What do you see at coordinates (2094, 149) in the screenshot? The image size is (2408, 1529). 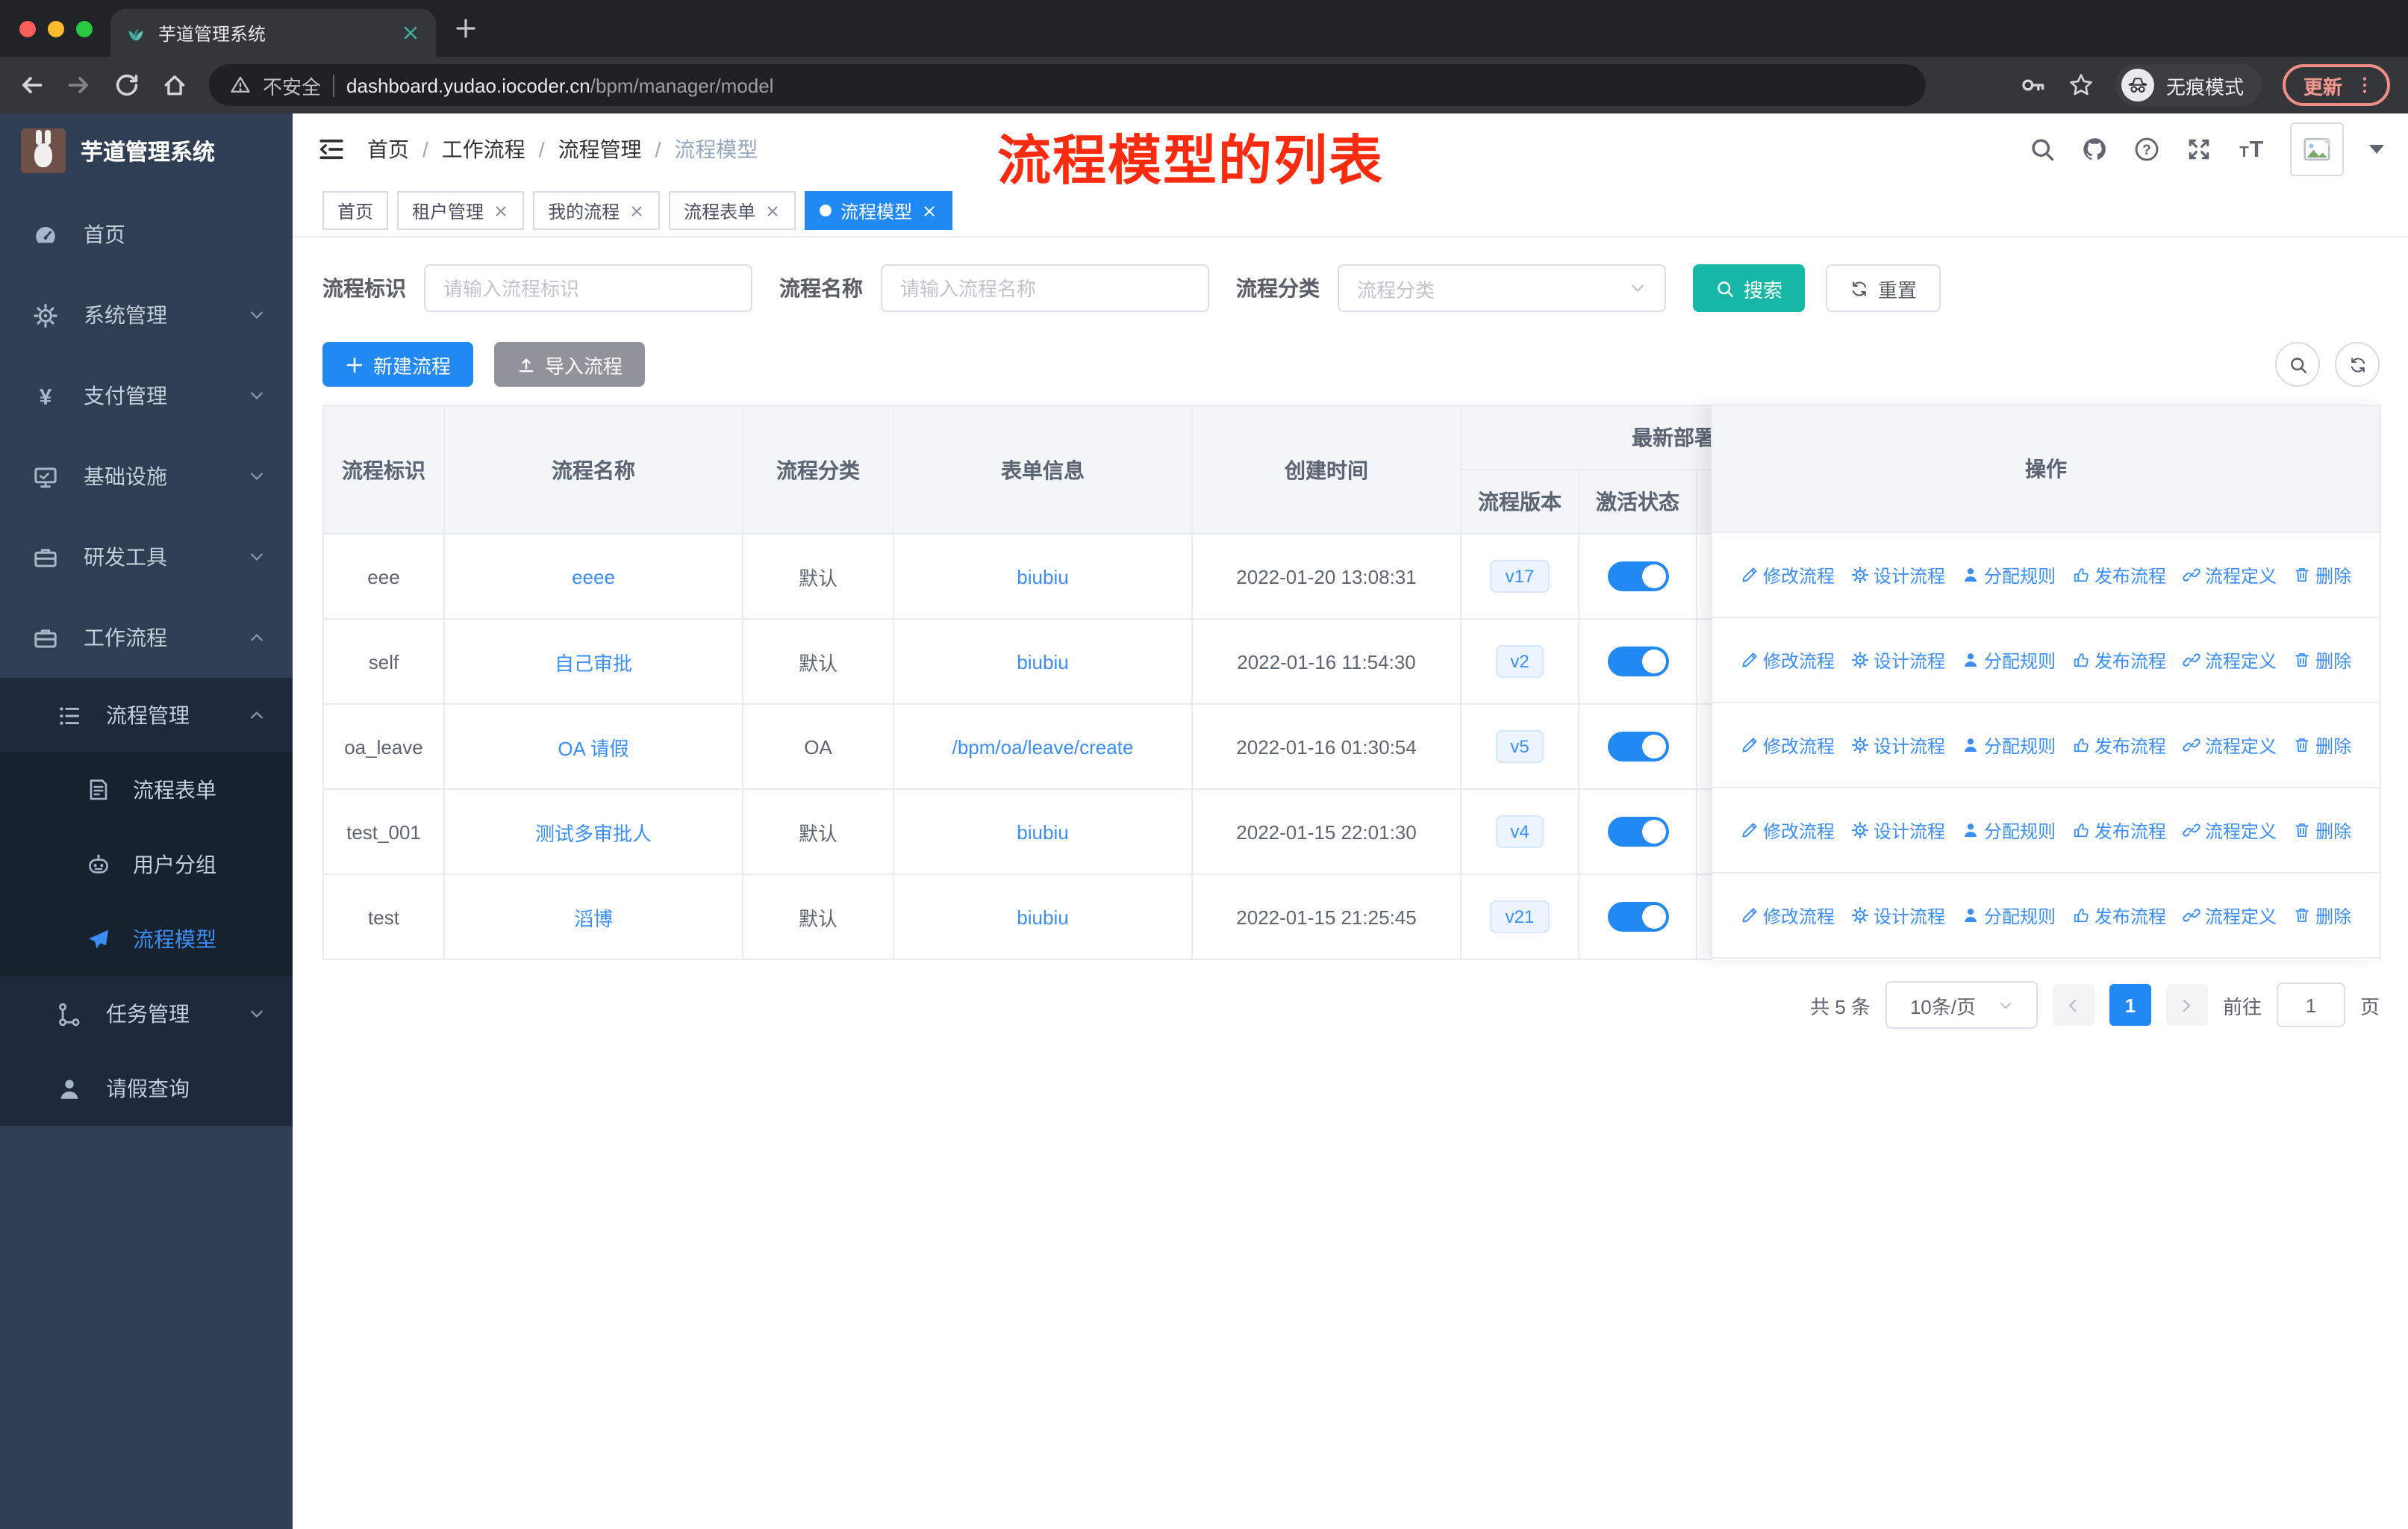 I see `github-icon` at bounding box center [2094, 149].